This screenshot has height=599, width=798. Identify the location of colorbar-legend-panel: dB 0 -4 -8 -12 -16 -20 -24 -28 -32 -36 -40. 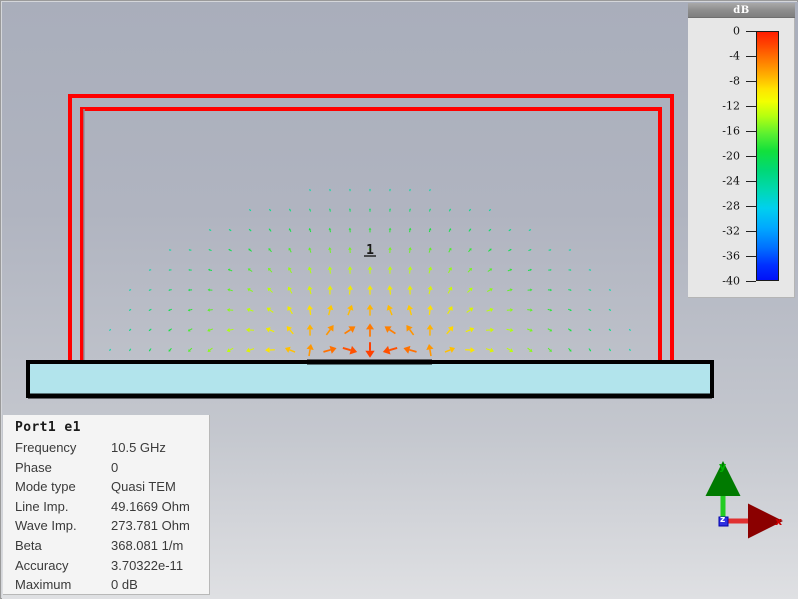
(741, 150).